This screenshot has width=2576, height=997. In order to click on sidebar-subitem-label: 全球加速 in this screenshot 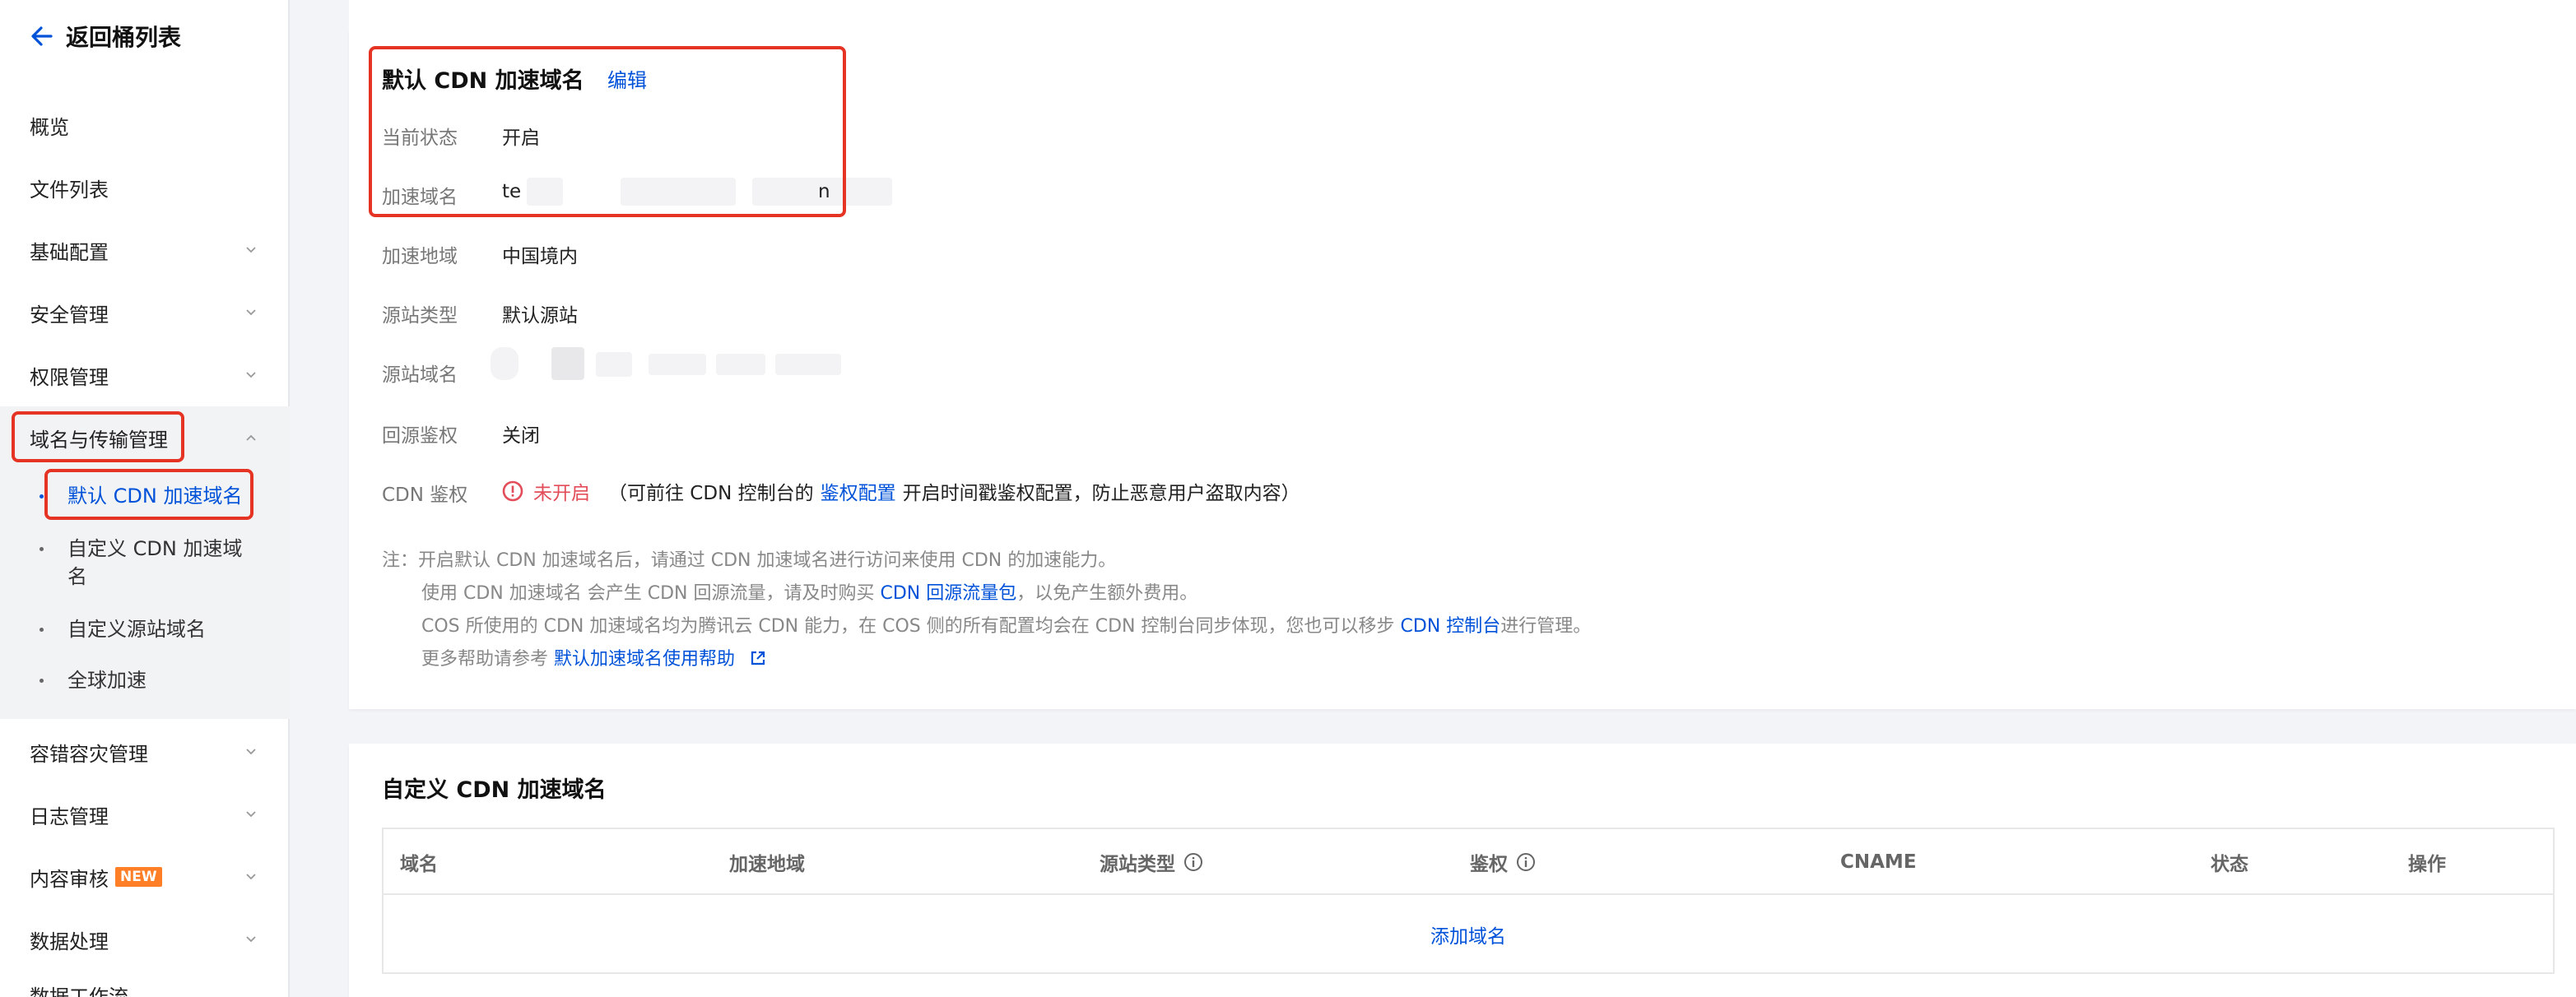, I will do `click(106, 681)`.